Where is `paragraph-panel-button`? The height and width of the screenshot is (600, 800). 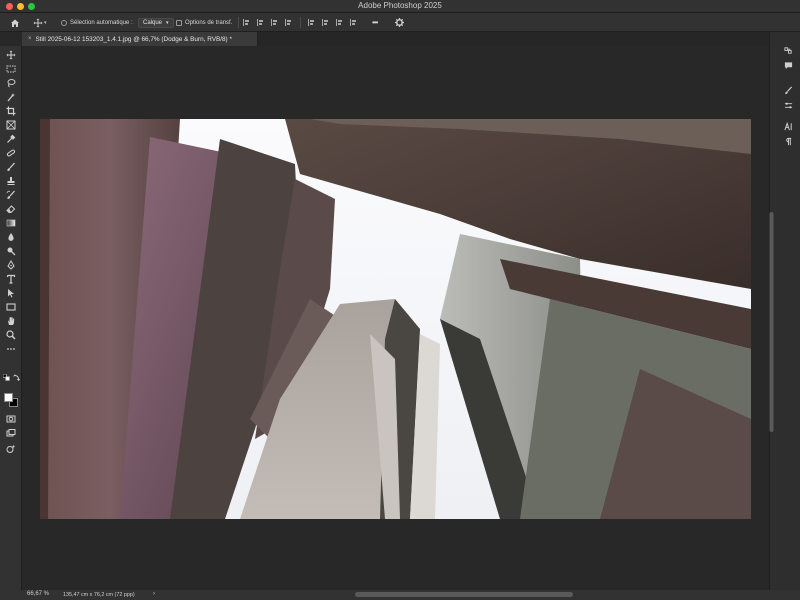 paragraph-panel-button is located at coordinates (788, 141).